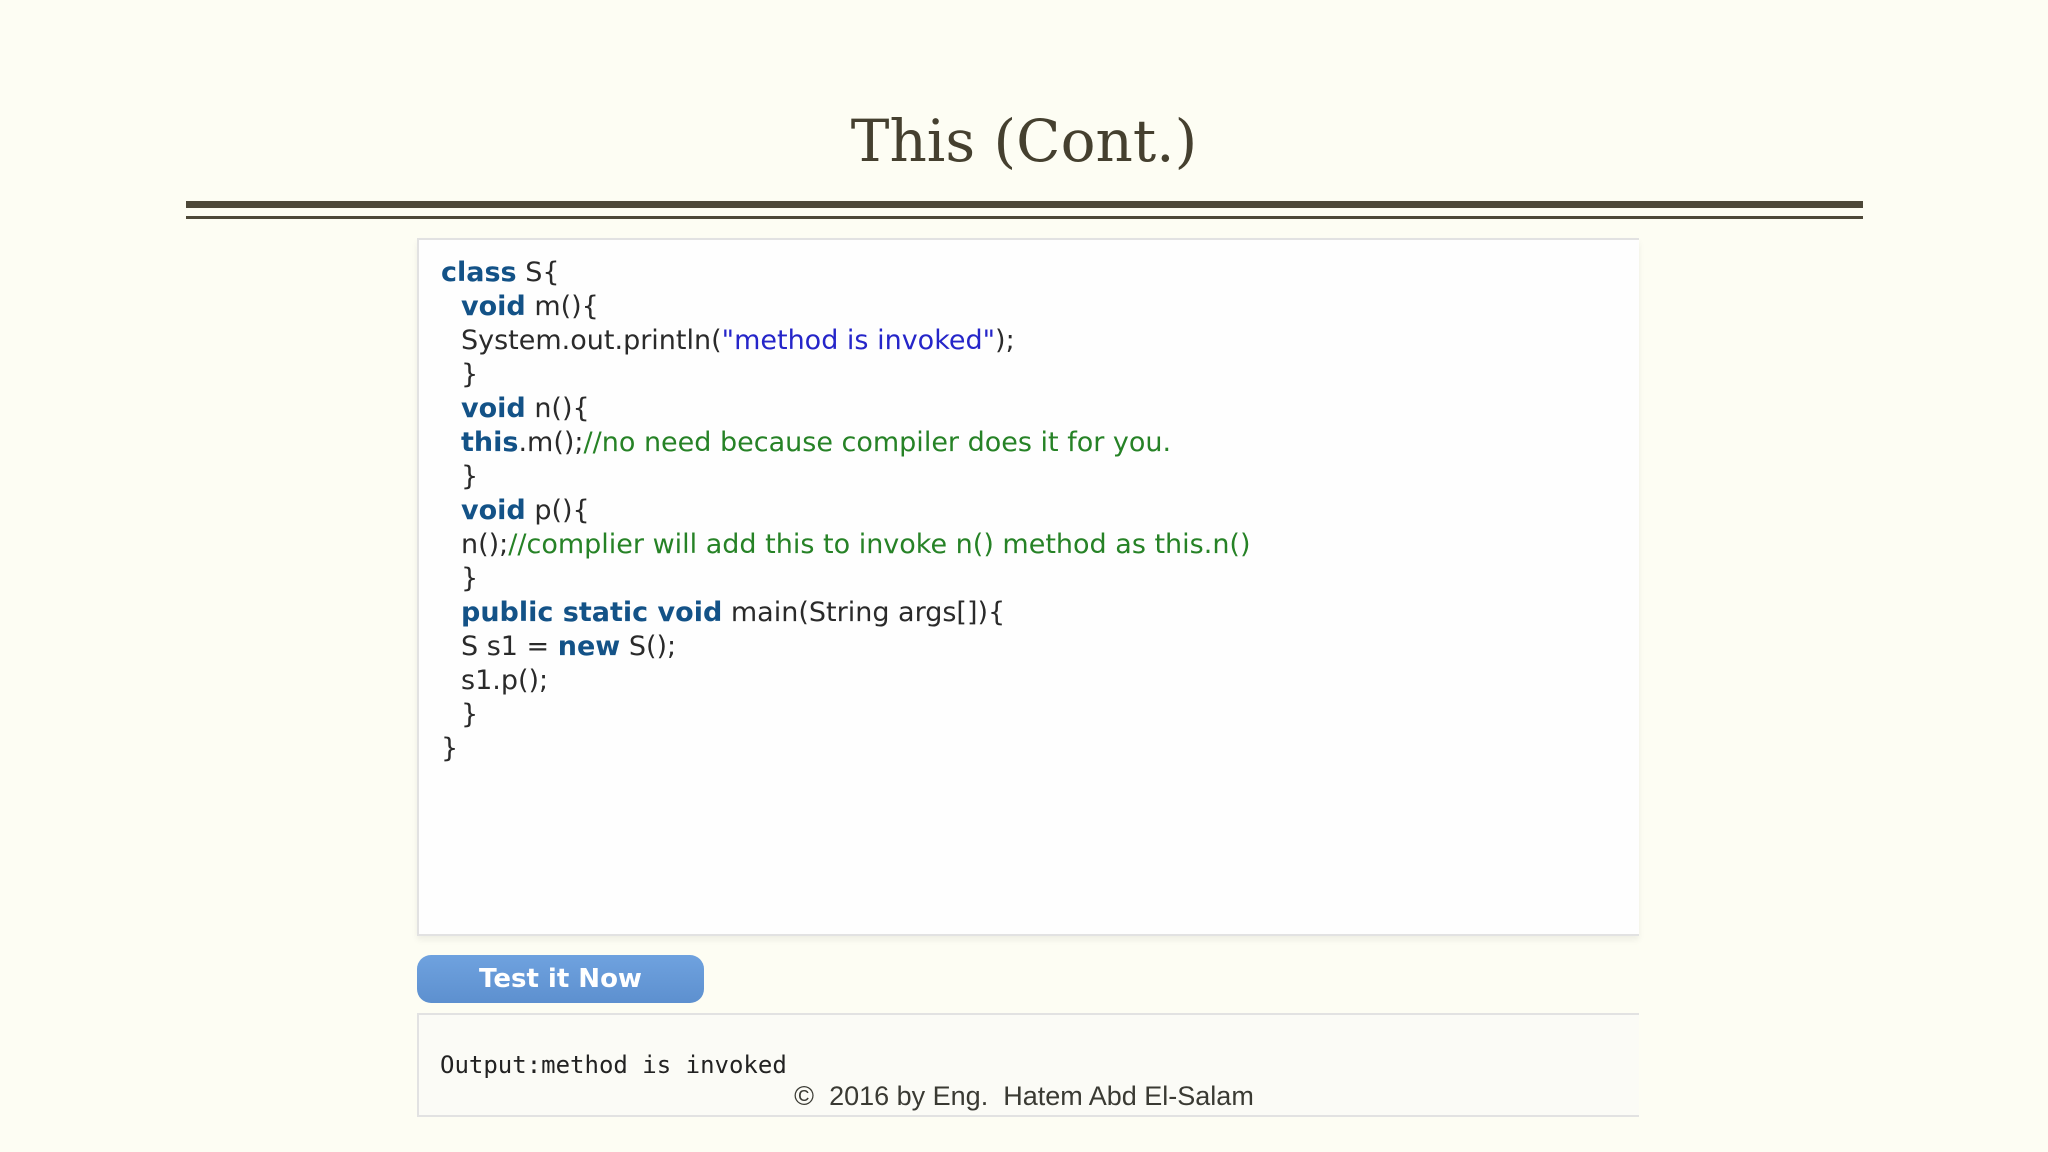 This screenshot has width=2048, height=1152. I want to click on code-keyword: this, so click(490, 442).